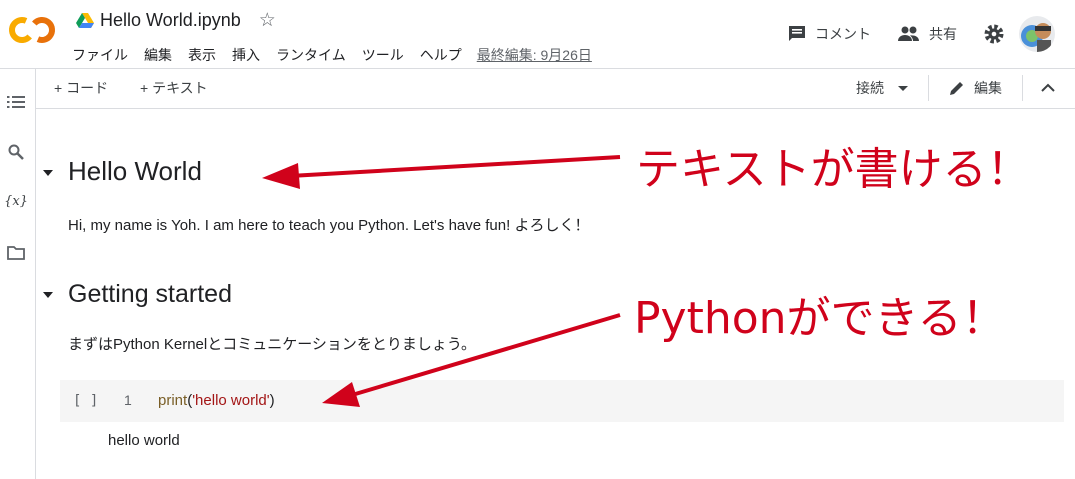  I want to click on arrow-to-code, so click(486, 355).